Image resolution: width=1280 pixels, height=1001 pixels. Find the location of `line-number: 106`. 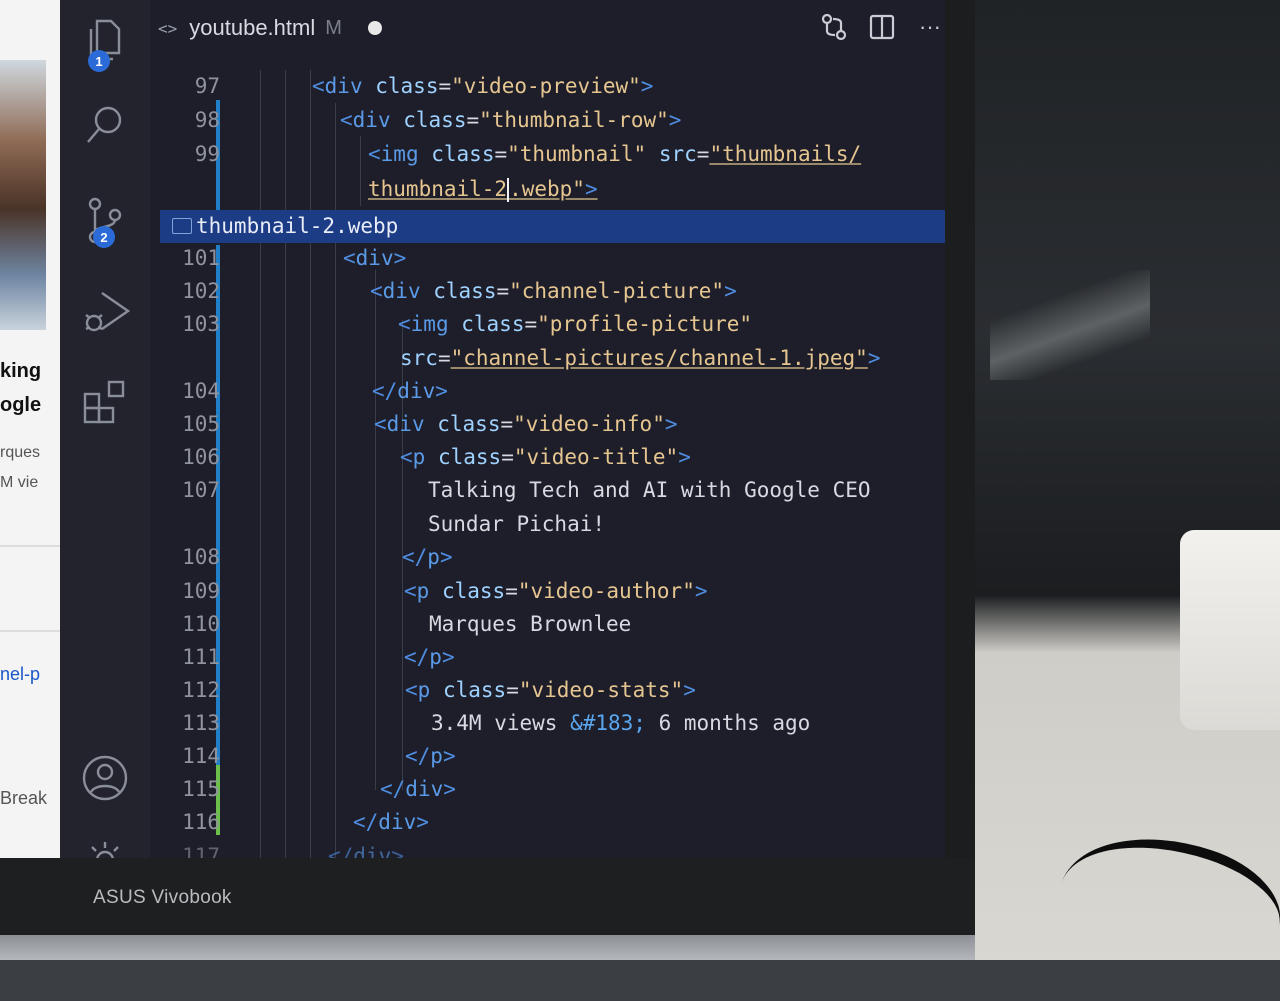

line-number: 106 is located at coordinates (201, 457).